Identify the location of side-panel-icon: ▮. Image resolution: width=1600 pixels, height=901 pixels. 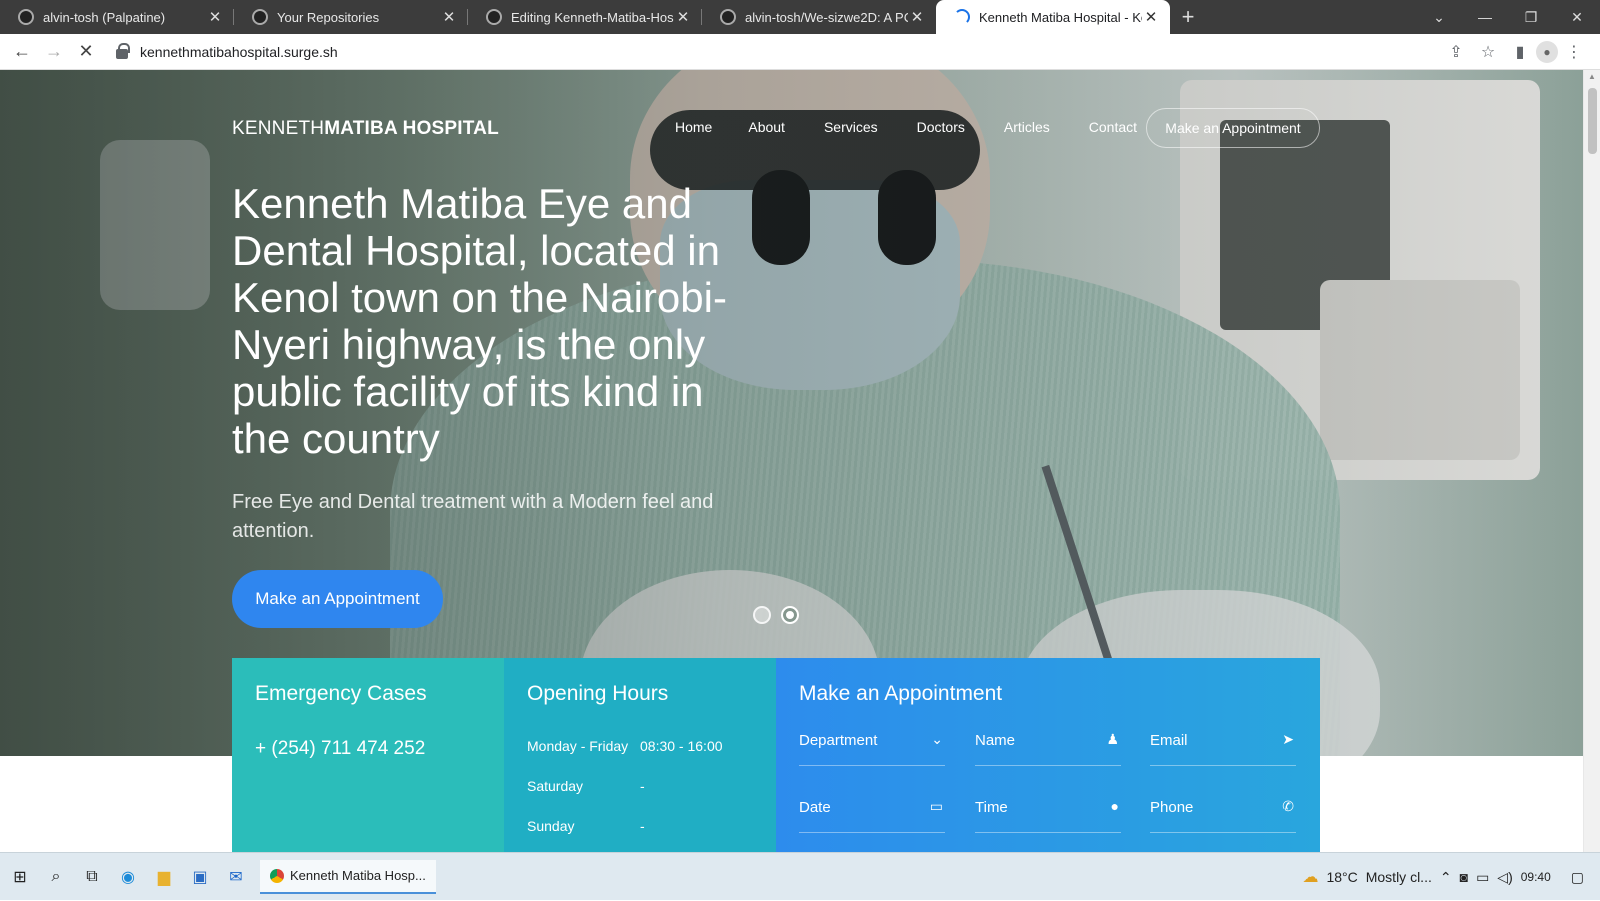
(1520, 52).